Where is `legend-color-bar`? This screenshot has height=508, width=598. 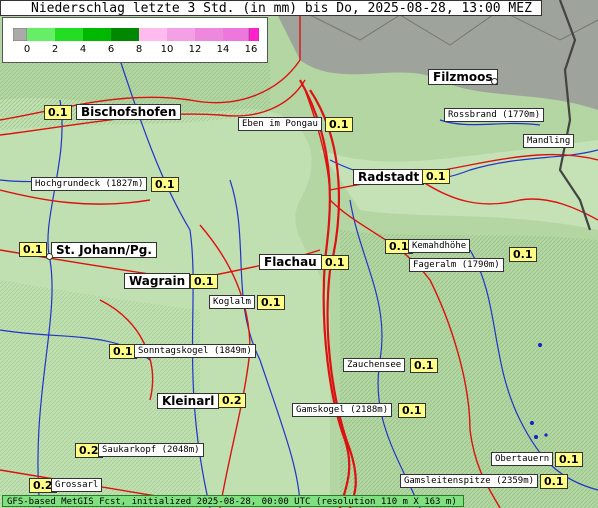
legend-color-bar is located at coordinates (136, 34).